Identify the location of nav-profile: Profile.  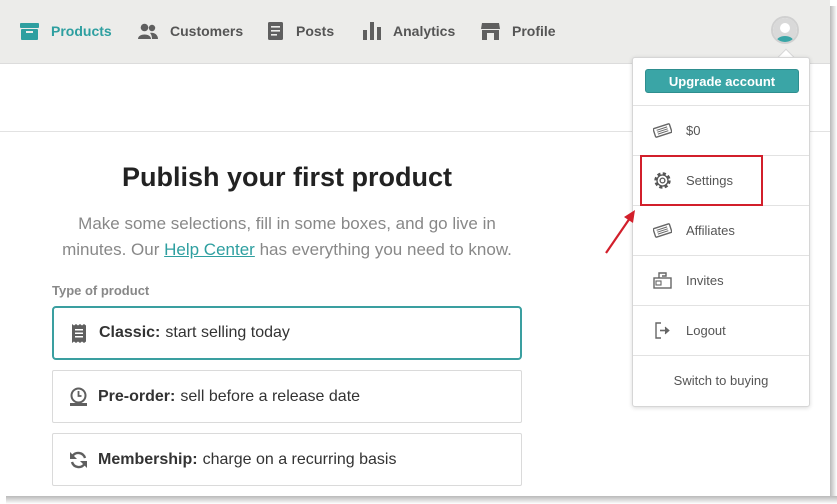
(518, 31).